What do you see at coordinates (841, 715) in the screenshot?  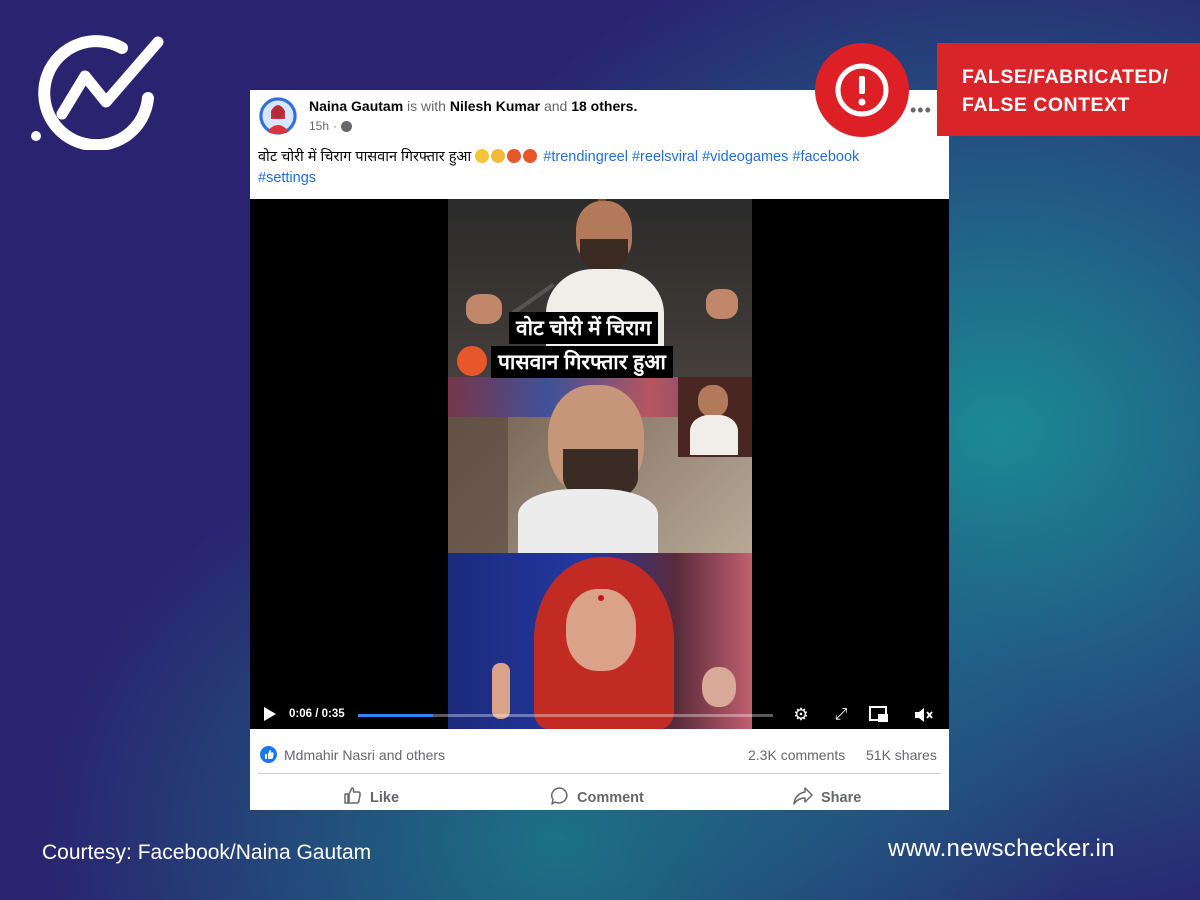 I see `fullscreen-icon: ⤢` at bounding box center [841, 715].